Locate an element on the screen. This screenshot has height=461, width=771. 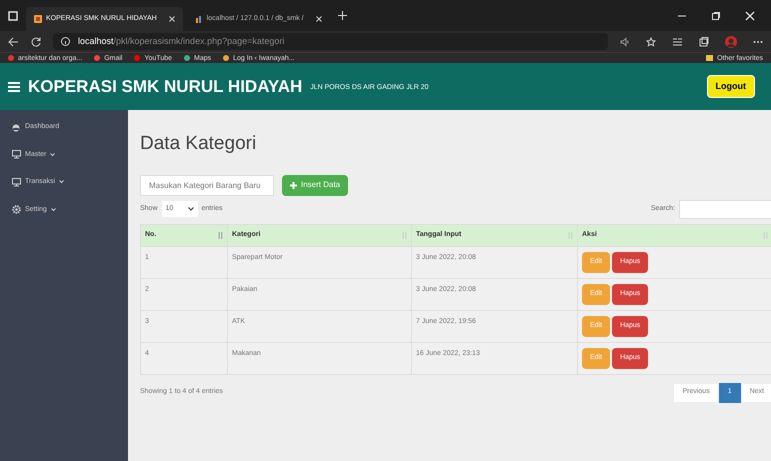
search-field is located at coordinates (725, 209).